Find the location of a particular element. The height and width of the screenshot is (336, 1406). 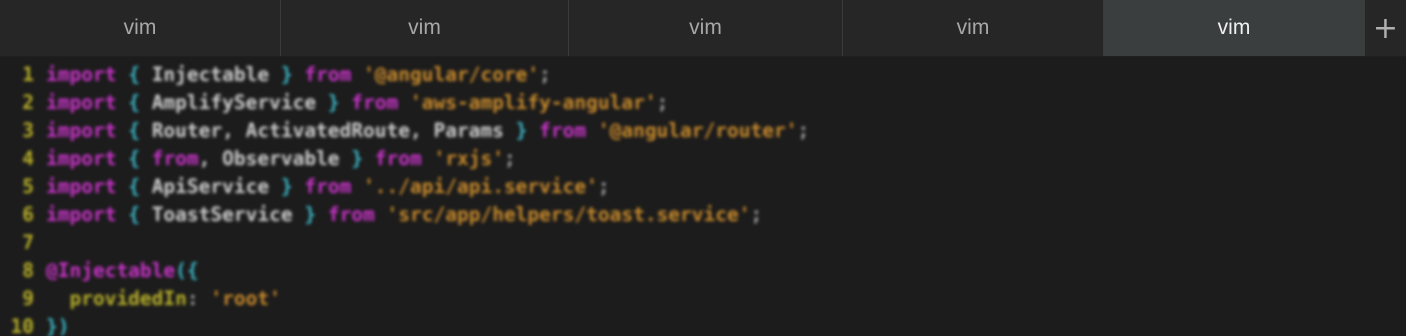

code-token: providedIn is located at coordinates (128, 298).